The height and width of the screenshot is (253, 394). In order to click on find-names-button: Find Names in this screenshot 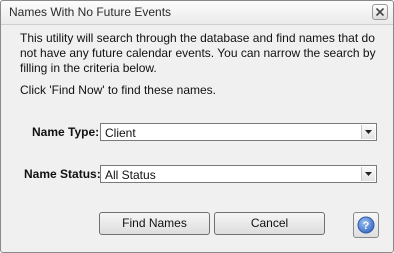, I will do `click(154, 223)`.